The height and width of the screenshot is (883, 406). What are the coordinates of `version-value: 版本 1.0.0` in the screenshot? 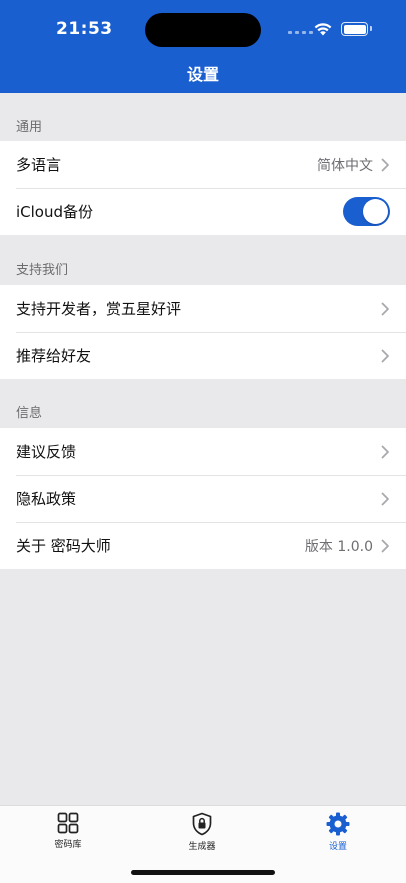 It's located at (338, 546).